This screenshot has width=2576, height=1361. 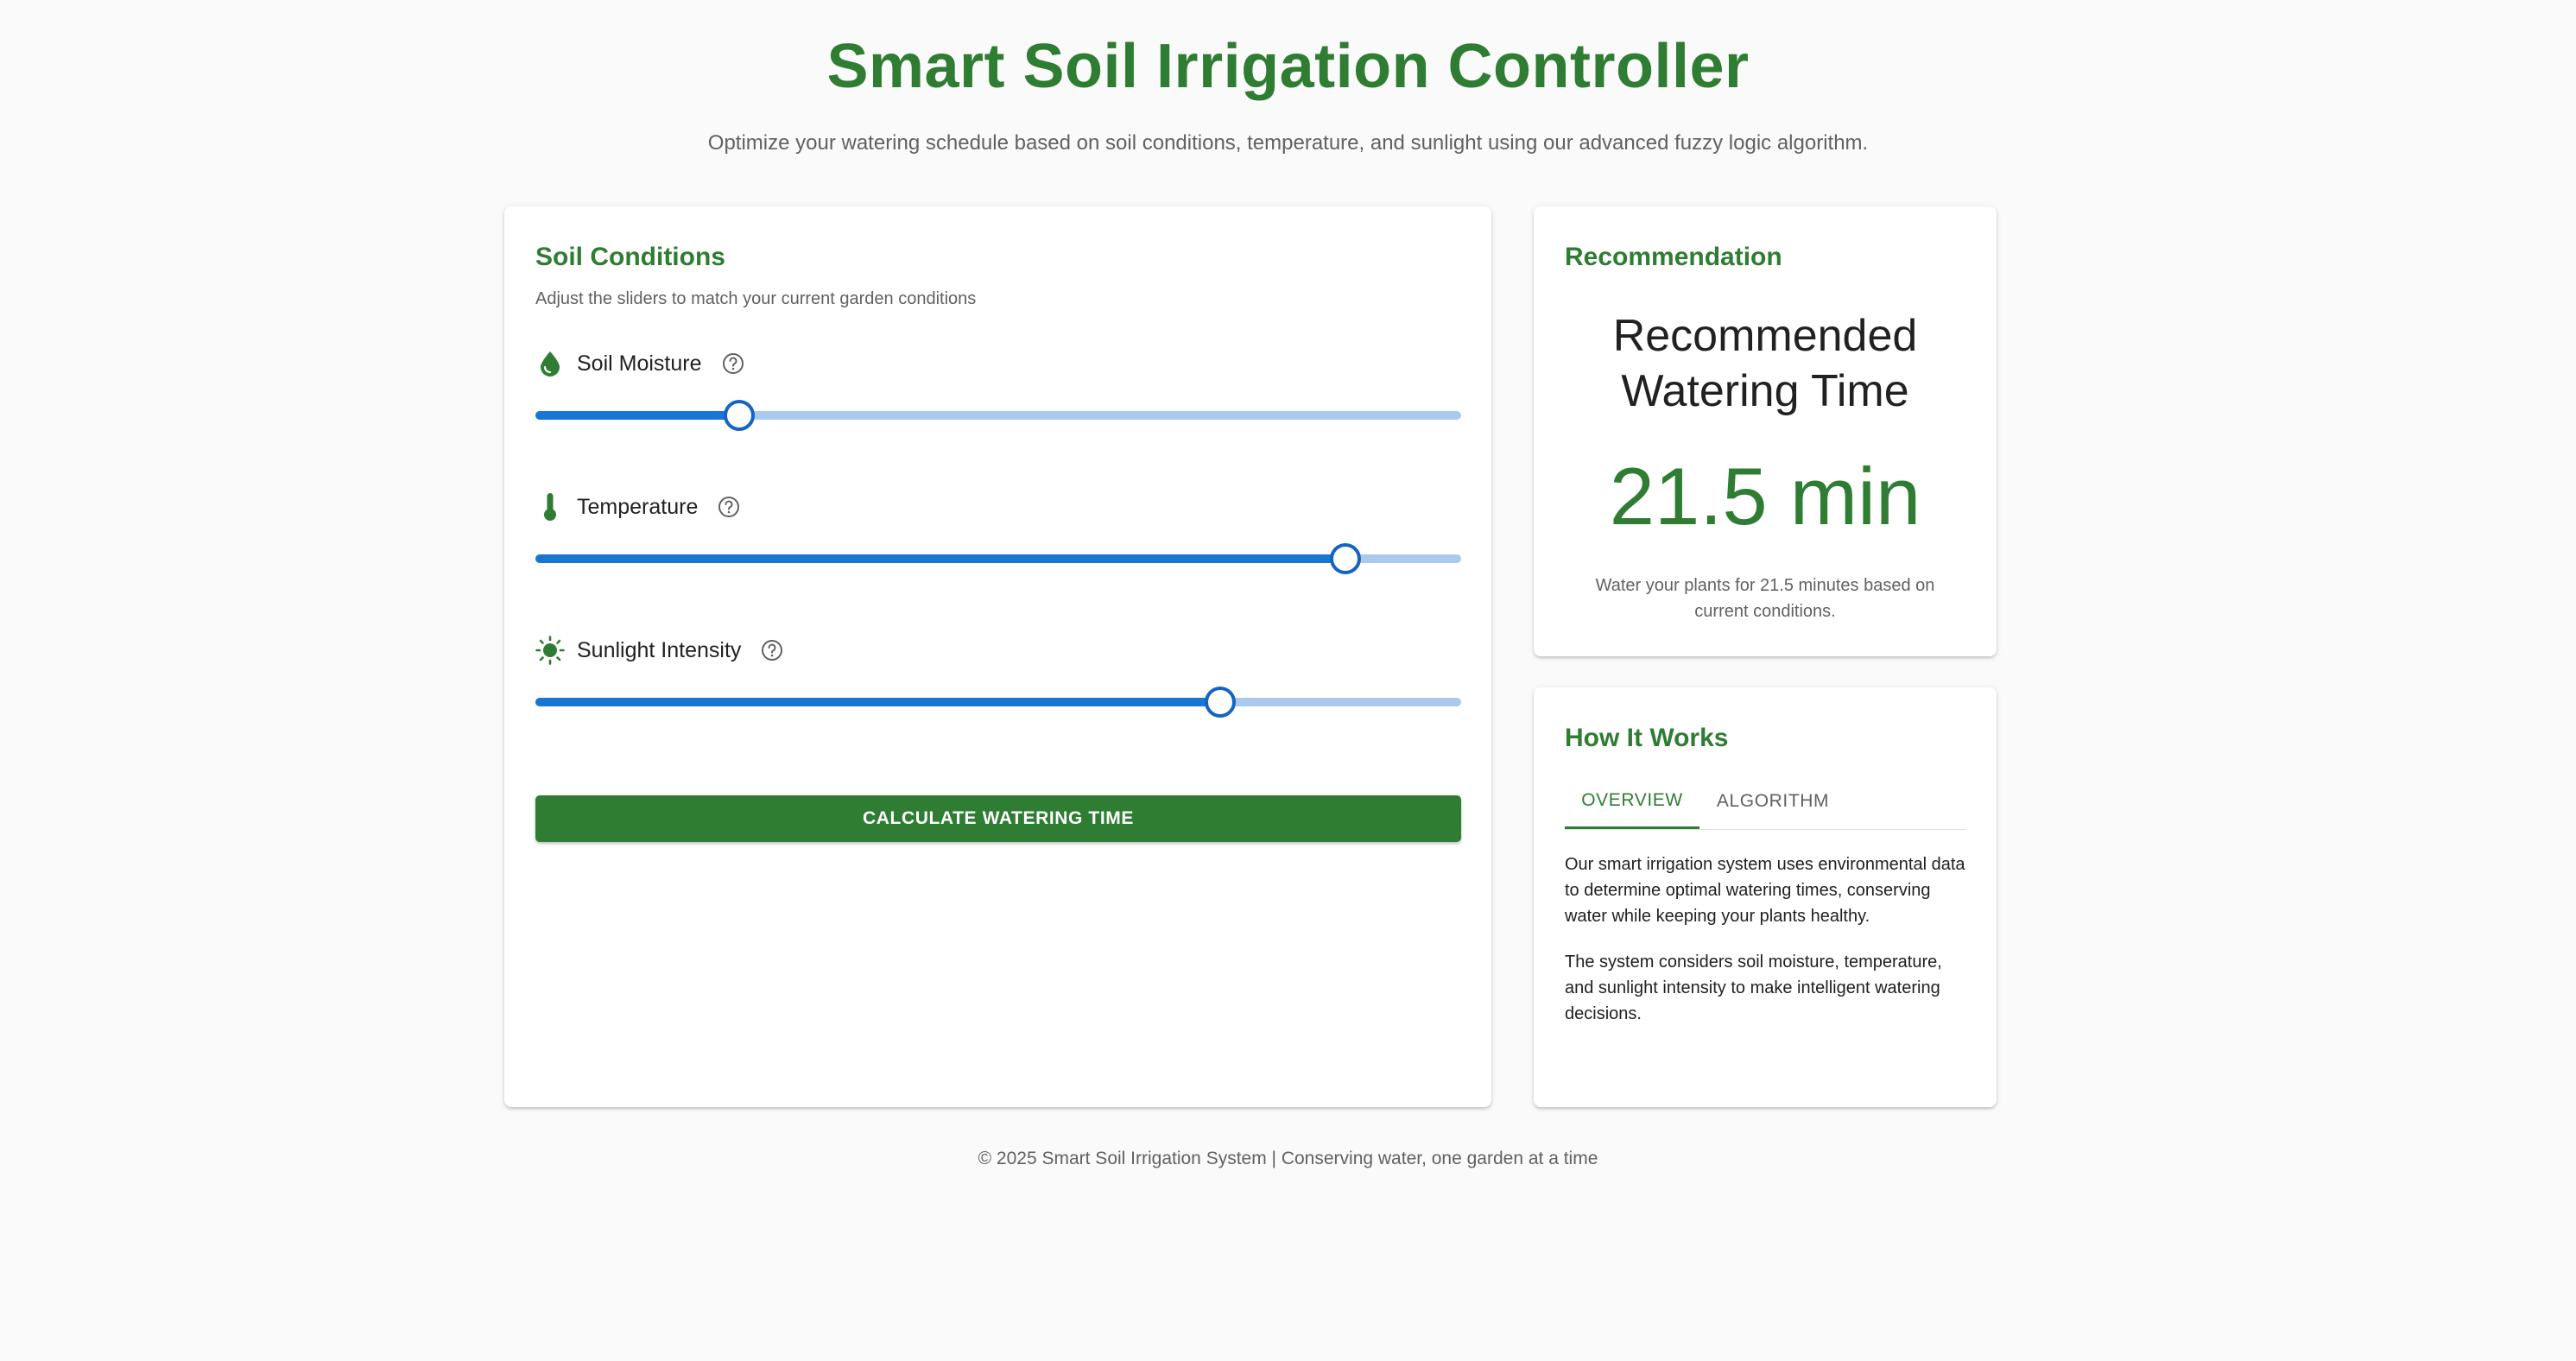 What do you see at coordinates (998, 818) in the screenshot?
I see `calculate-watering-time-button: CALCULATE WATERING TIME` at bounding box center [998, 818].